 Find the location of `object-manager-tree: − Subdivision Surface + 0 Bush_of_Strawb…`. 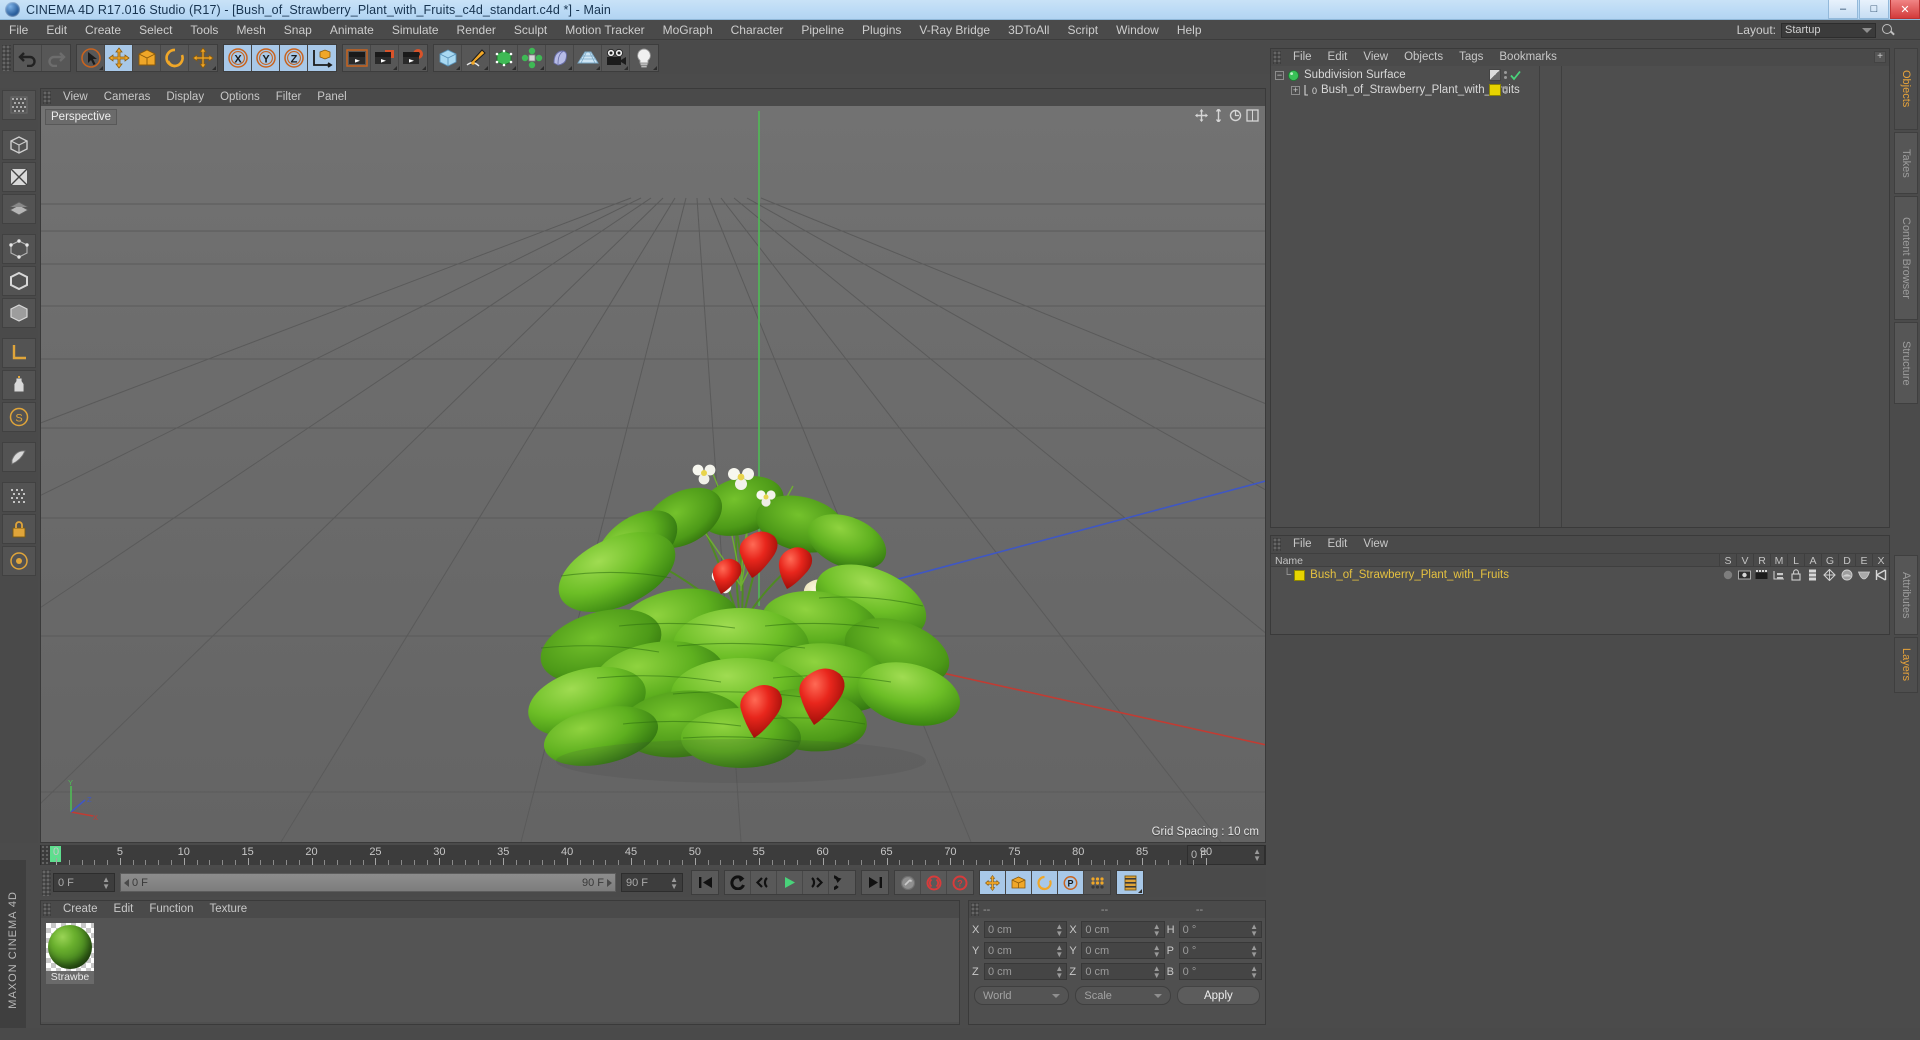

object-manager-tree: − Subdivision Surface + 0 Bush_of_Strawb… is located at coordinates (1580, 296).